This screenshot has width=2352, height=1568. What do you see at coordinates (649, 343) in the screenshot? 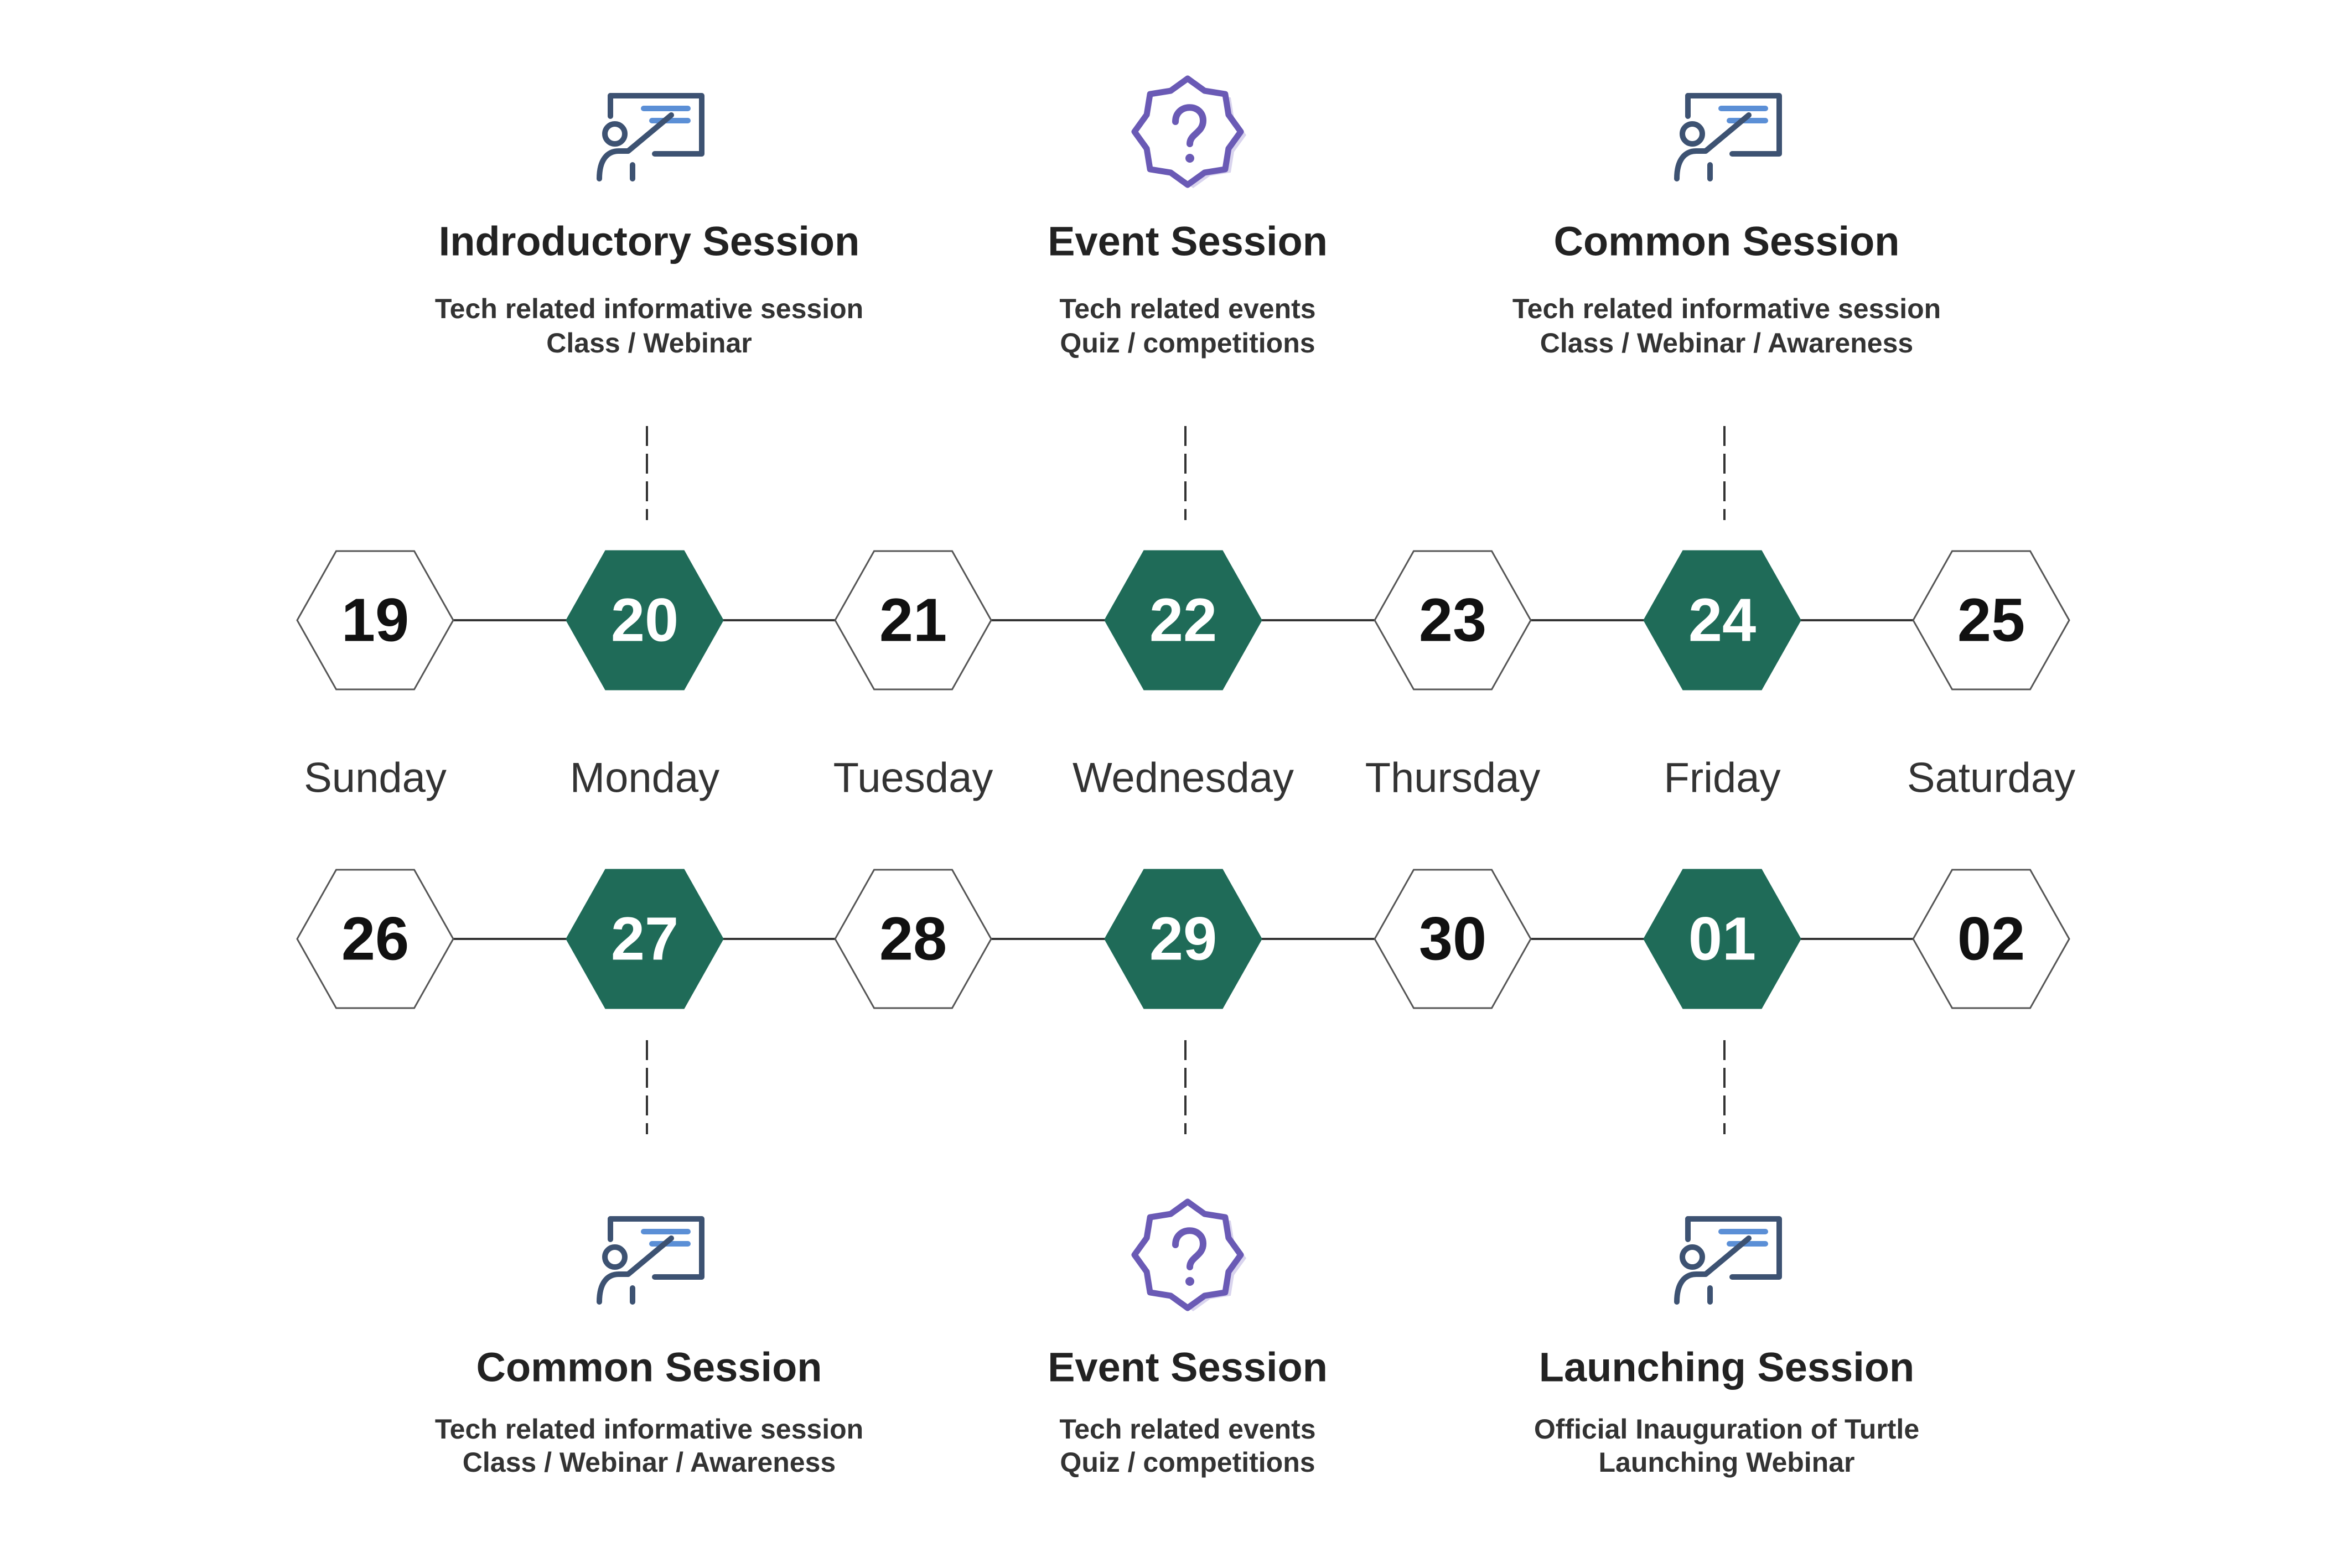
I see `session-description-line: Class / Webinar` at bounding box center [649, 343].